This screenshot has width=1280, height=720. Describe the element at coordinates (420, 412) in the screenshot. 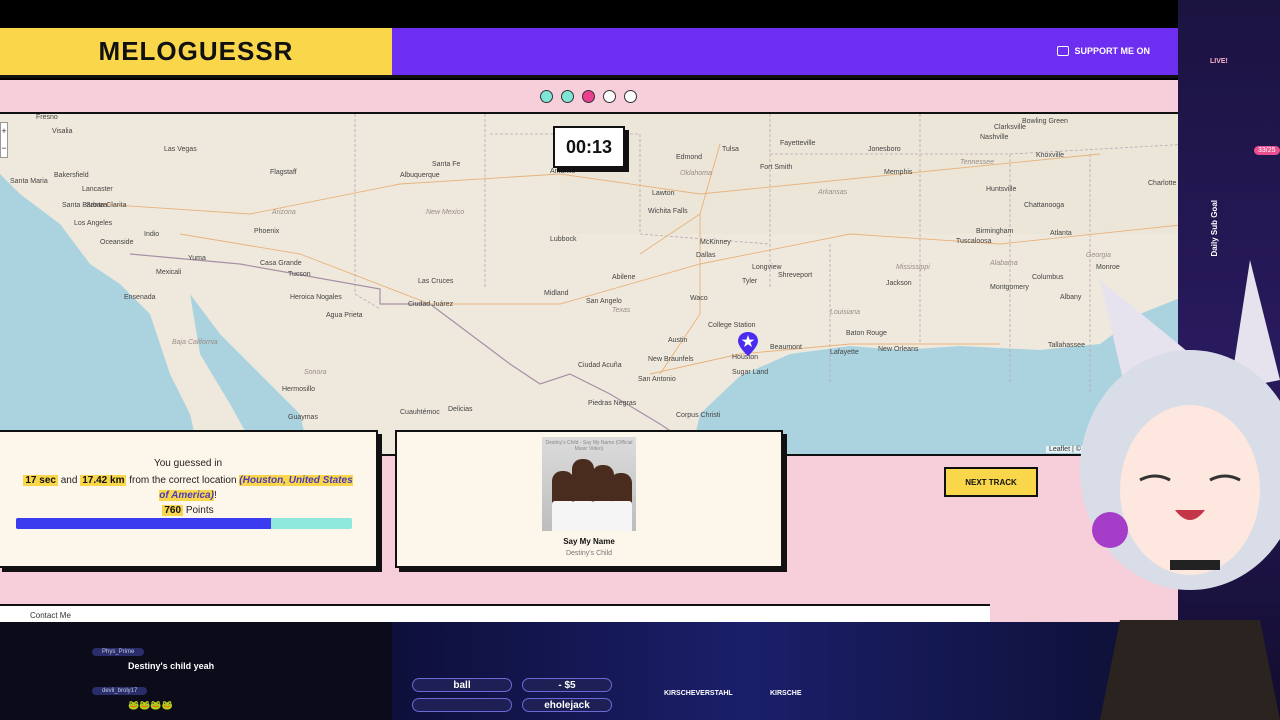

I see `map-label: Cuauhtémoc` at that location.